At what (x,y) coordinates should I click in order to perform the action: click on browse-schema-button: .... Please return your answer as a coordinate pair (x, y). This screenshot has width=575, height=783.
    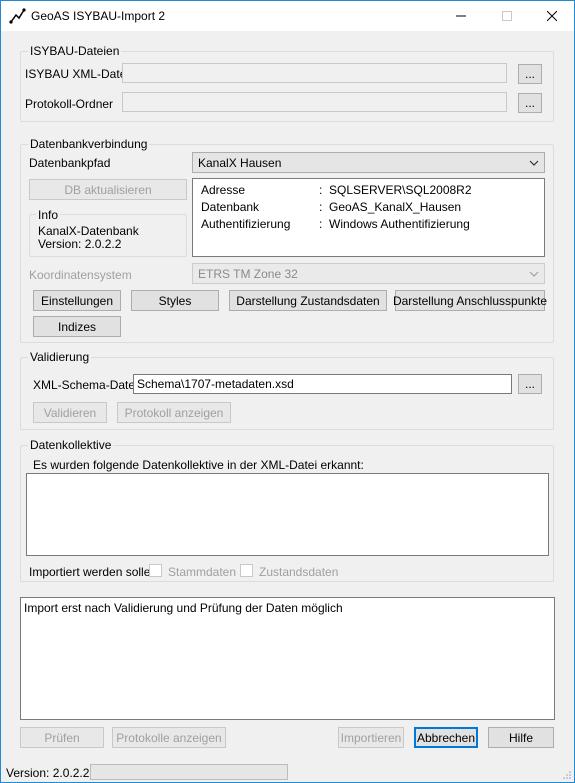
    Looking at the image, I should click on (530, 384).